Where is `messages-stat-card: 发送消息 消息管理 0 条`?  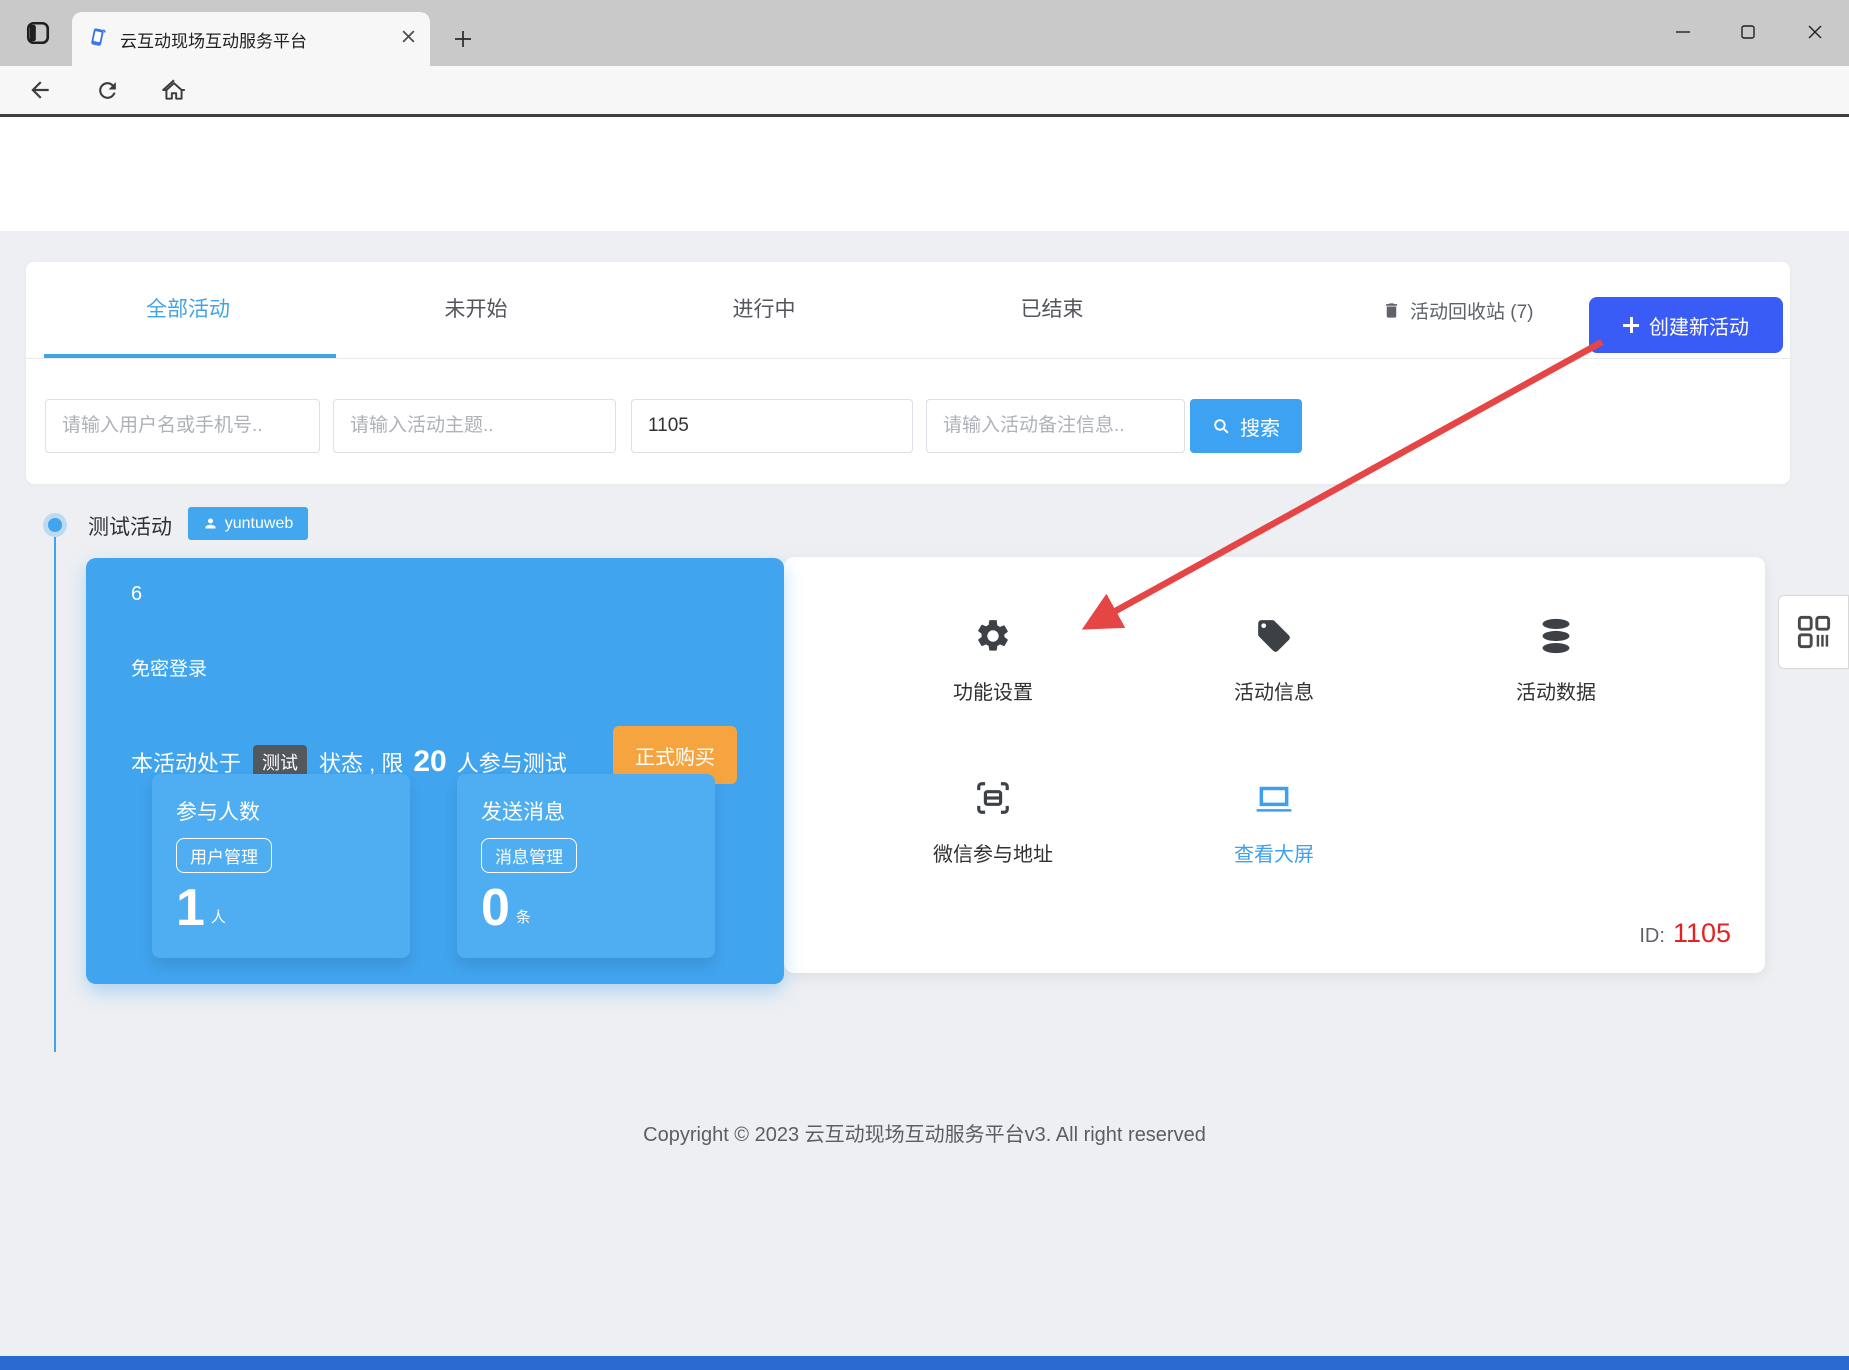
messages-stat-card: 发送消息 消息管理 0 条 is located at coordinates (586, 866).